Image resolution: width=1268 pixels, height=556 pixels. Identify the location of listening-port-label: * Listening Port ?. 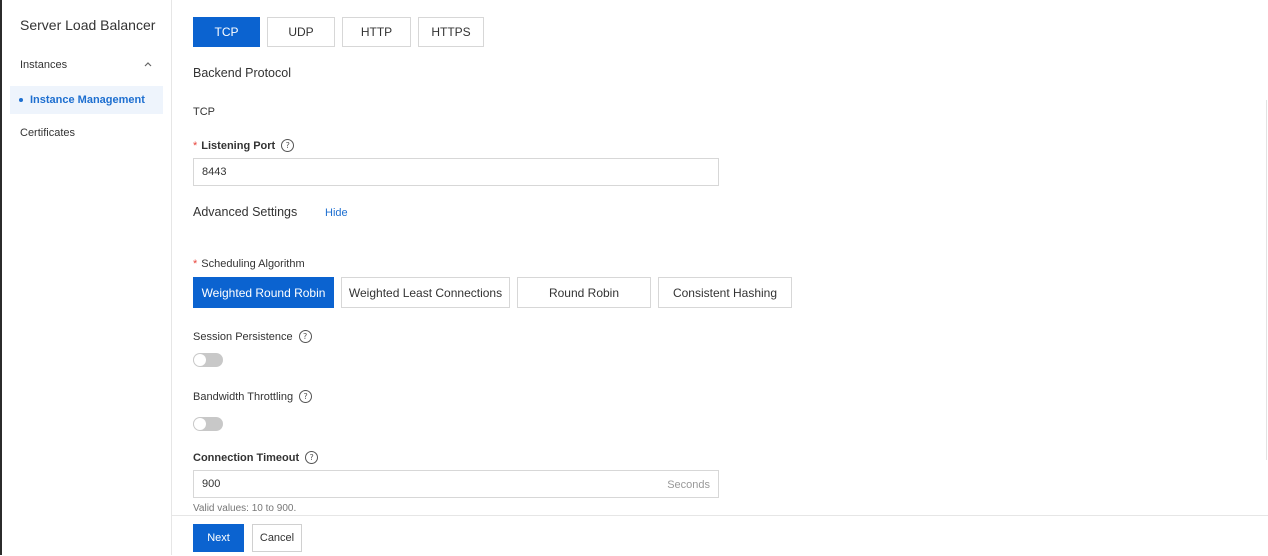
(244, 145).